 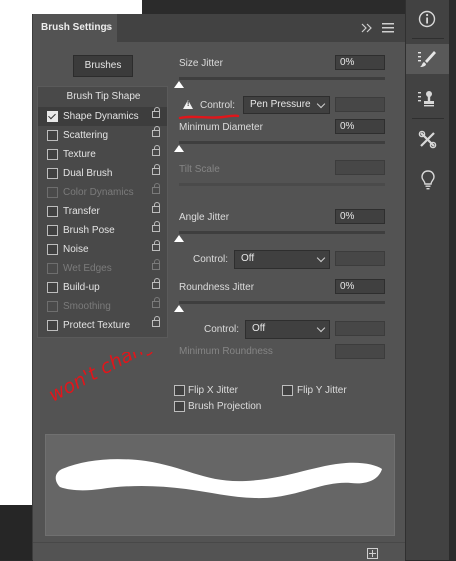 What do you see at coordinates (222, 329) in the screenshot?
I see `roundness-control-label: Control:` at bounding box center [222, 329].